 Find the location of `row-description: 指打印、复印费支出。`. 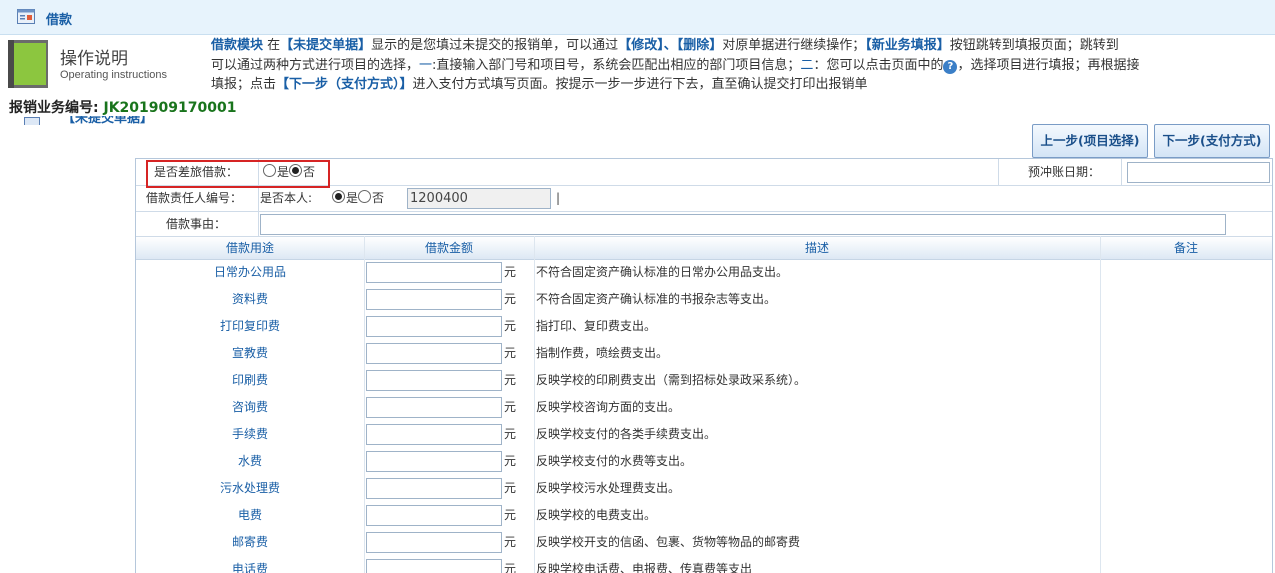

row-description: 指打印、复印费支出。 is located at coordinates (596, 326).